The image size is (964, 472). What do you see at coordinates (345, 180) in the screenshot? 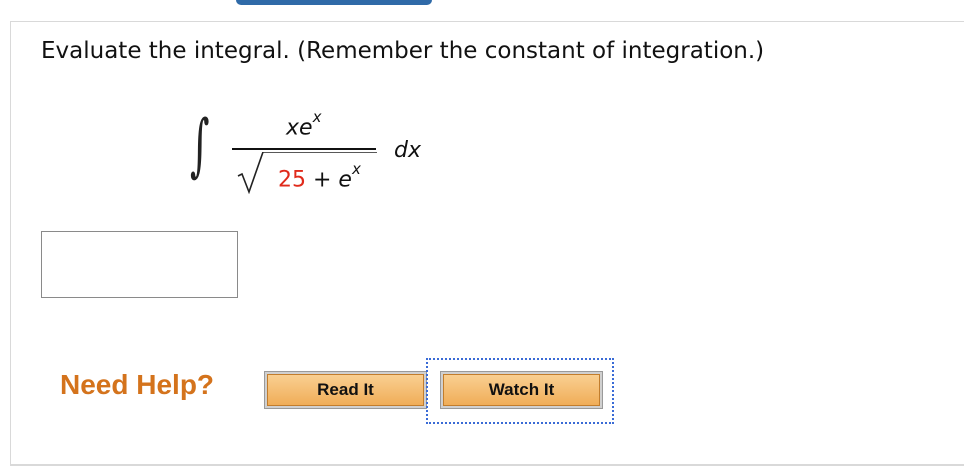
I see `denominator-base: e` at bounding box center [345, 180].